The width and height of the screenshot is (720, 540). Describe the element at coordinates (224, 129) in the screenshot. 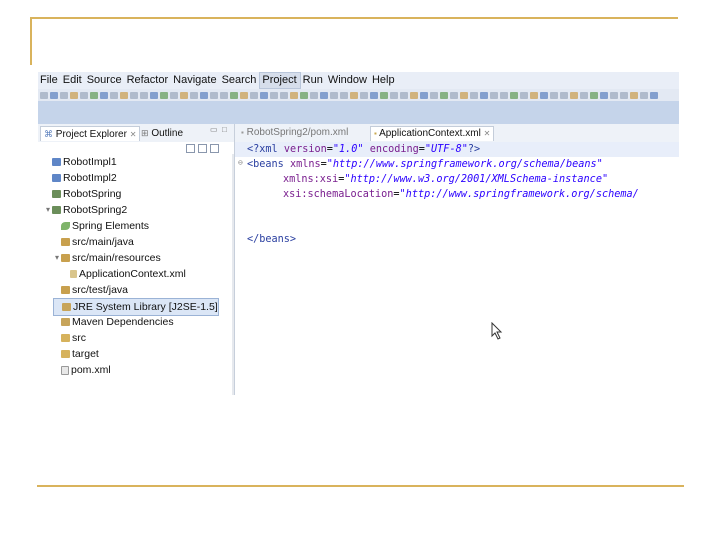

I see `maximize-icon: □` at that location.